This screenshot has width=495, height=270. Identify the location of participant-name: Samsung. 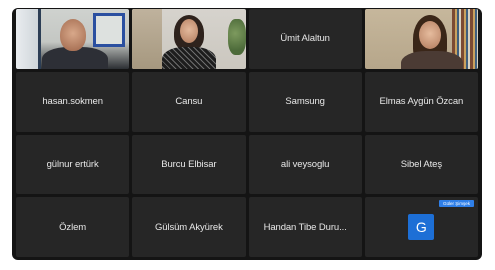
(305, 102).